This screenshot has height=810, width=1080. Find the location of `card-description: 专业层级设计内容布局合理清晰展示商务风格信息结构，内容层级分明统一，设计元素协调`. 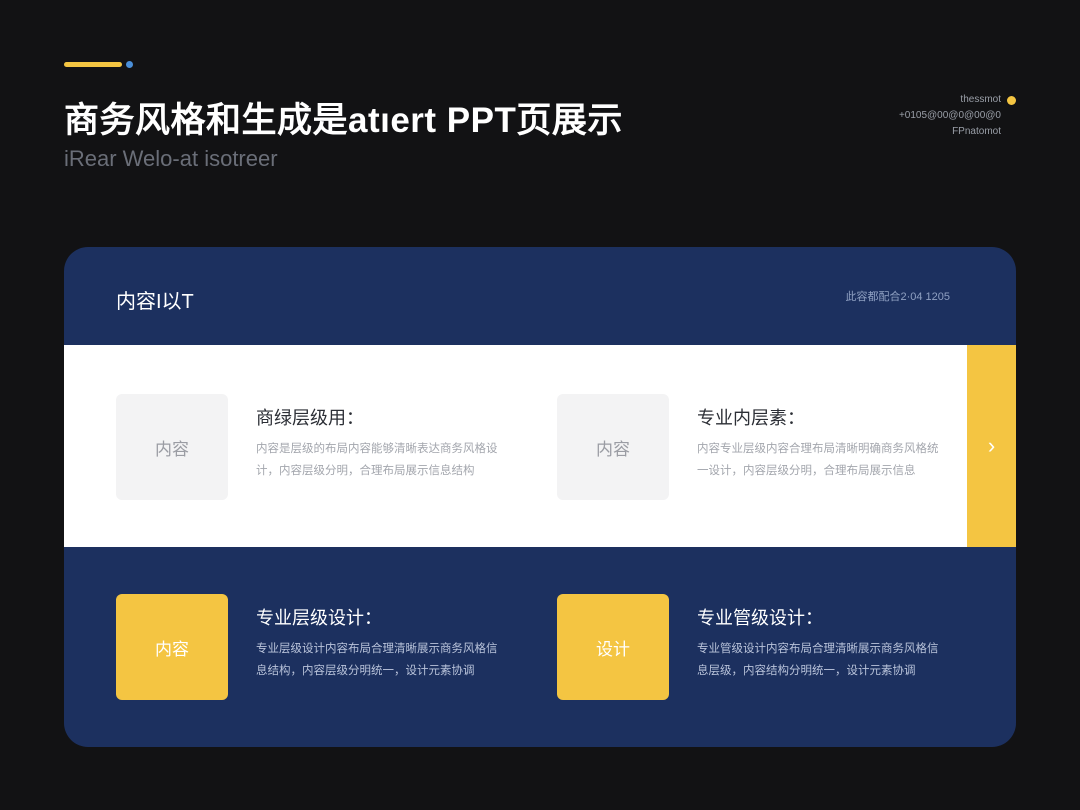

card-description: 专业层级设计内容布局合理清晰展示商务风格信息结构，内容层级分明统一，设计元素协调 is located at coordinates (377, 660).